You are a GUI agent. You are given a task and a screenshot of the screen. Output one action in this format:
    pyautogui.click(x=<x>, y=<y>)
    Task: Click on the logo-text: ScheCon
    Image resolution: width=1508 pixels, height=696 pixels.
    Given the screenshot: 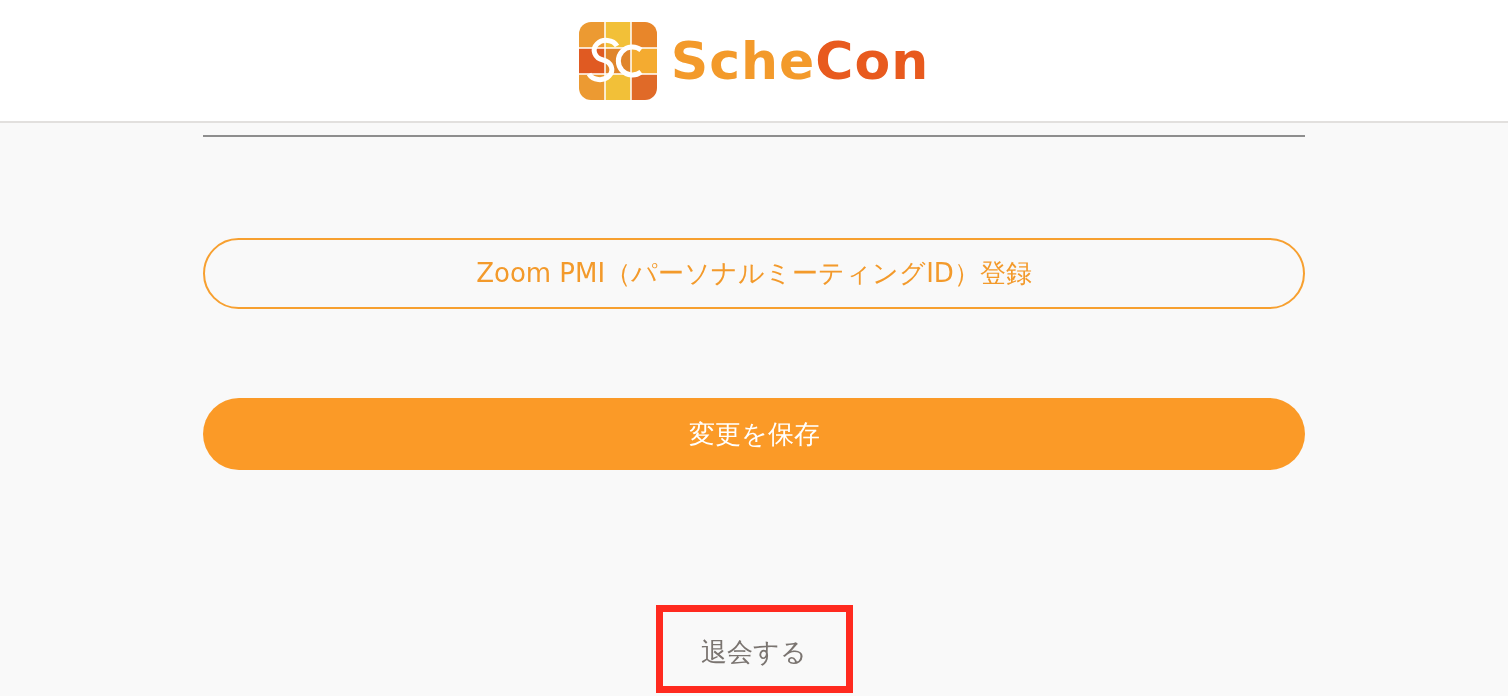 What is the action you would take?
    pyautogui.click(x=800, y=60)
    